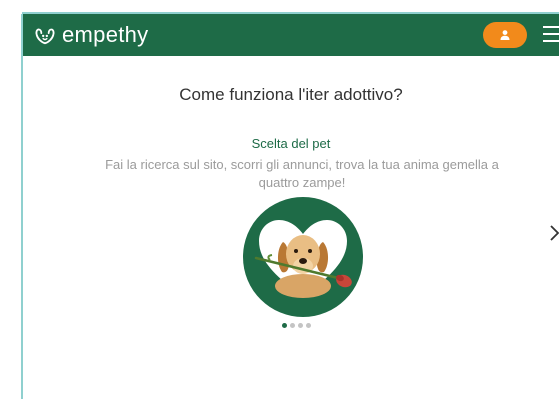 Image resolution: width=559 pixels, height=399 pixels. What do you see at coordinates (551, 27) in the screenshot?
I see `hamburger-menu-icon` at bounding box center [551, 27].